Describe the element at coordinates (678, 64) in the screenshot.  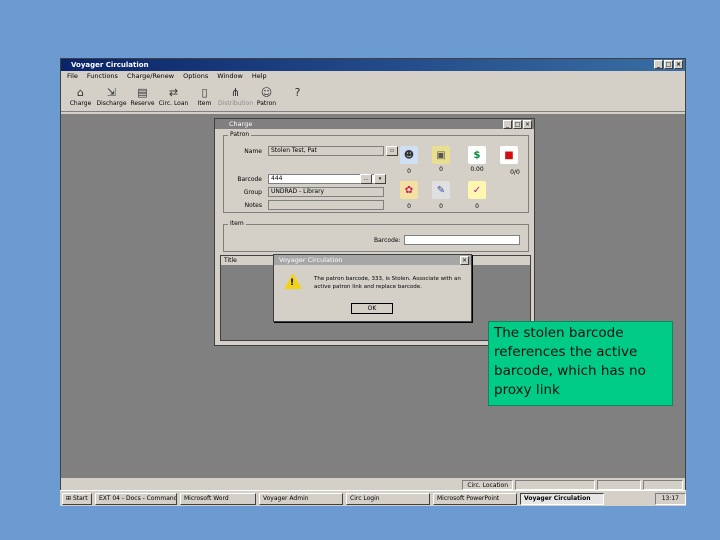
I see `close-button: ×` at that location.